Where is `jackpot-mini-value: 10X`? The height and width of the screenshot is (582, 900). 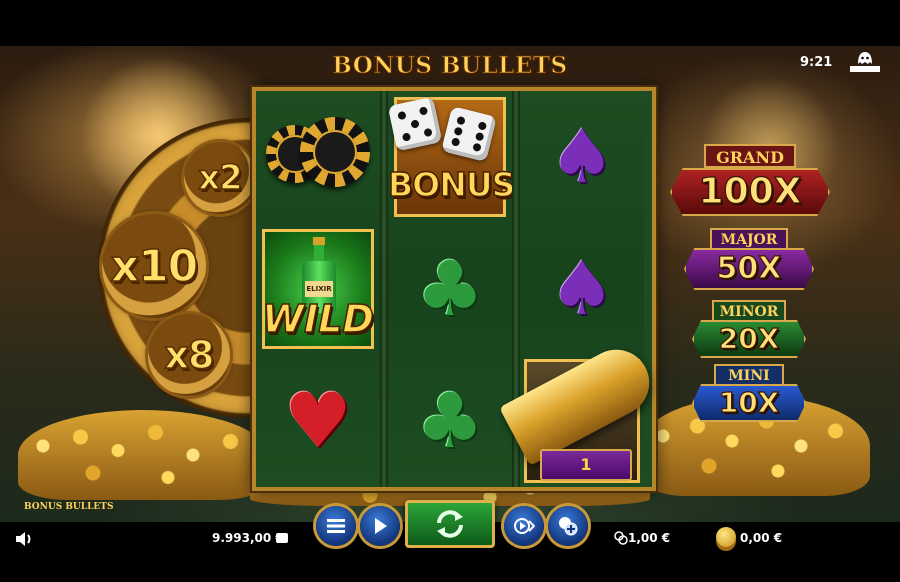
jackpot-mini-value: 10X is located at coordinates (749, 403).